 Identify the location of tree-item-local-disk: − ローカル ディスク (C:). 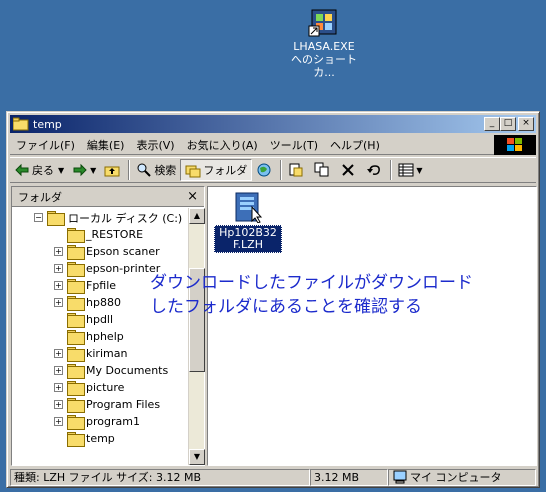
(108, 217).